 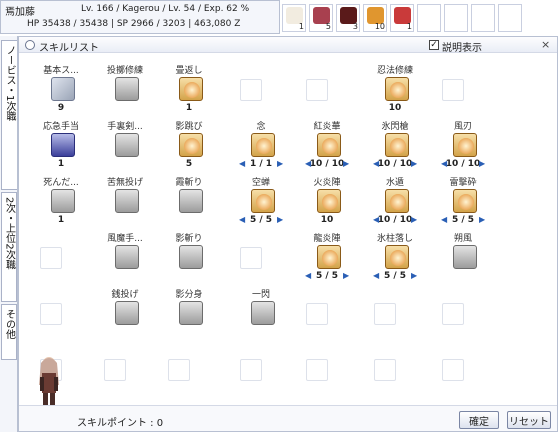 What do you see at coordinates (327, 239) in the screenshot?
I see `skill-name: 龍炎陣` at bounding box center [327, 239].